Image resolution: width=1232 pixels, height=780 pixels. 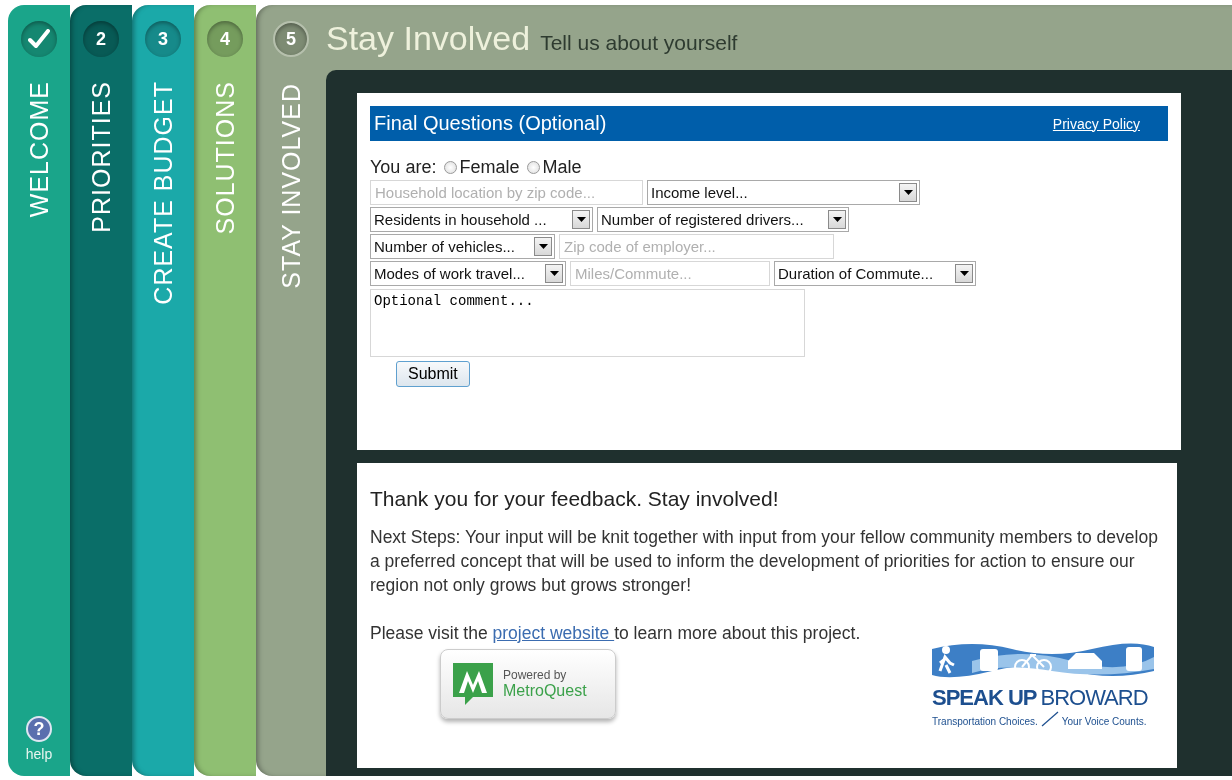 What do you see at coordinates (545, 691) in the screenshot?
I see `metroquest-text: MetroQuest` at bounding box center [545, 691].